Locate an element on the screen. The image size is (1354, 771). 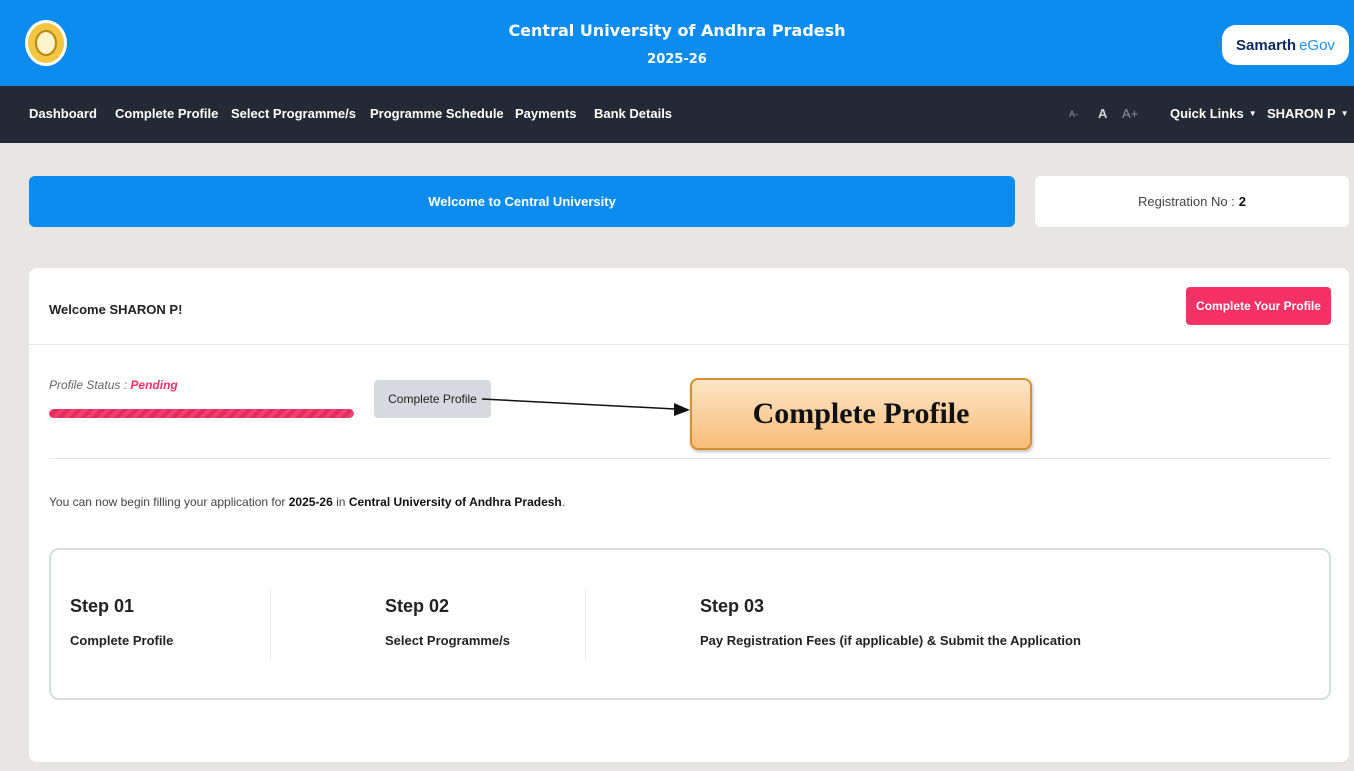
nav-dashboard: Dashboard is located at coordinates (63, 113).